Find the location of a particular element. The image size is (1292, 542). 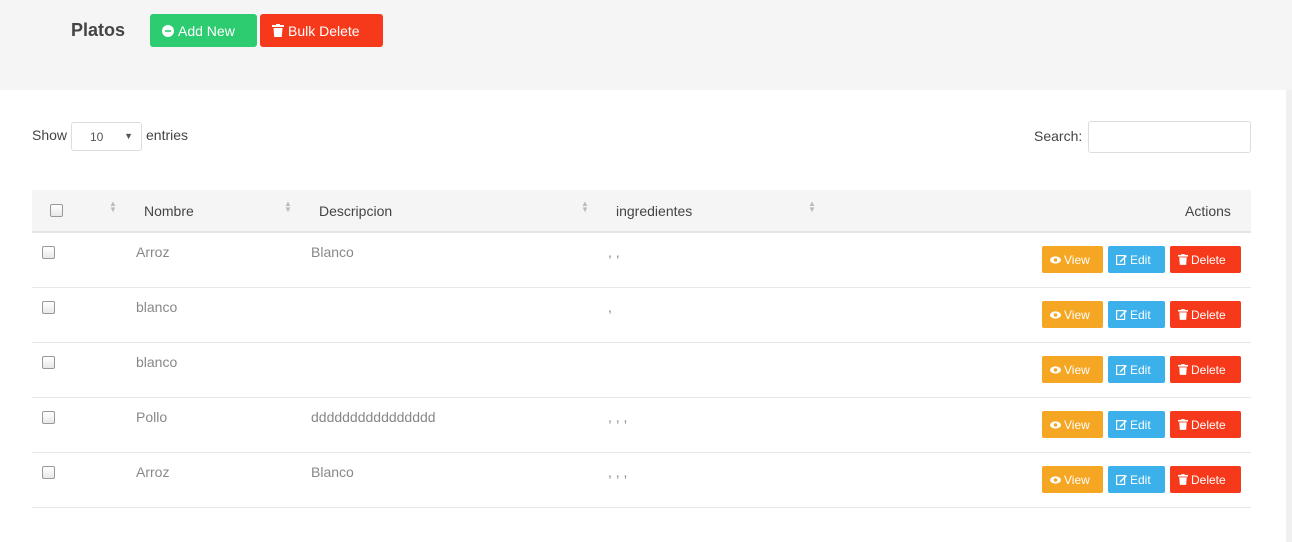

bulk-delete-label: Bulk Delete is located at coordinates (324, 30).